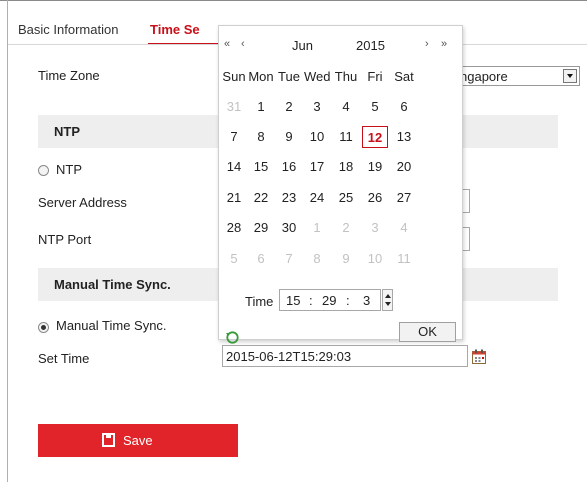 Image resolution: width=587 pixels, height=482 pixels. What do you see at coordinates (346, 198) in the screenshot?
I see `calendar-day: 25` at bounding box center [346, 198].